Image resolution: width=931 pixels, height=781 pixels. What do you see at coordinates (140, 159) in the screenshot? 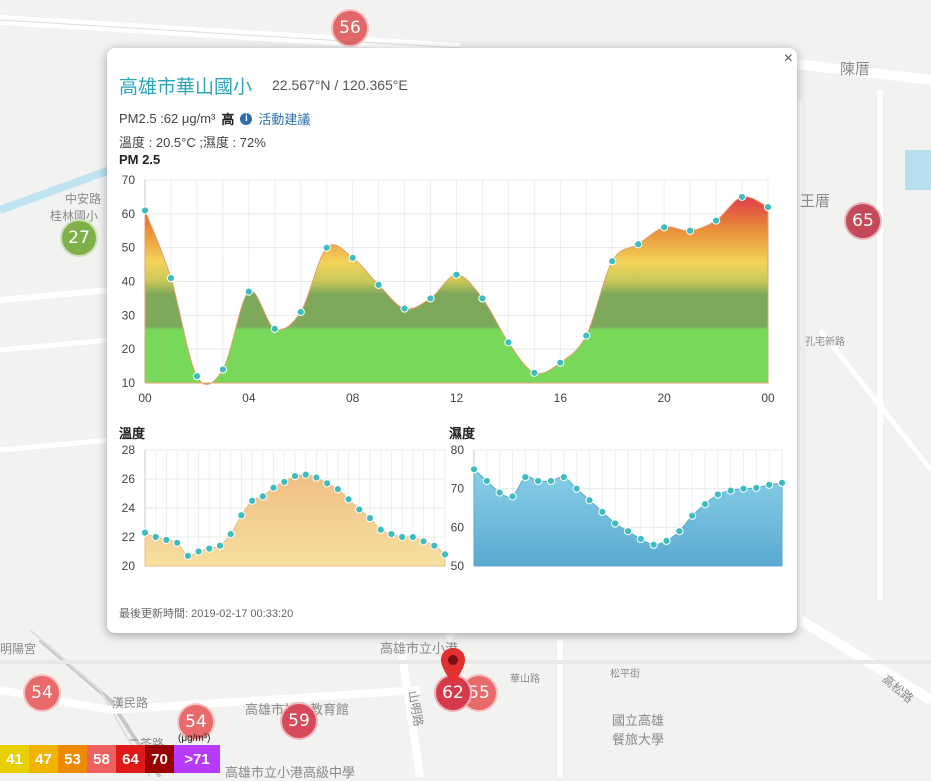
I see `pm25-chart-title: PM 2.5` at bounding box center [140, 159].